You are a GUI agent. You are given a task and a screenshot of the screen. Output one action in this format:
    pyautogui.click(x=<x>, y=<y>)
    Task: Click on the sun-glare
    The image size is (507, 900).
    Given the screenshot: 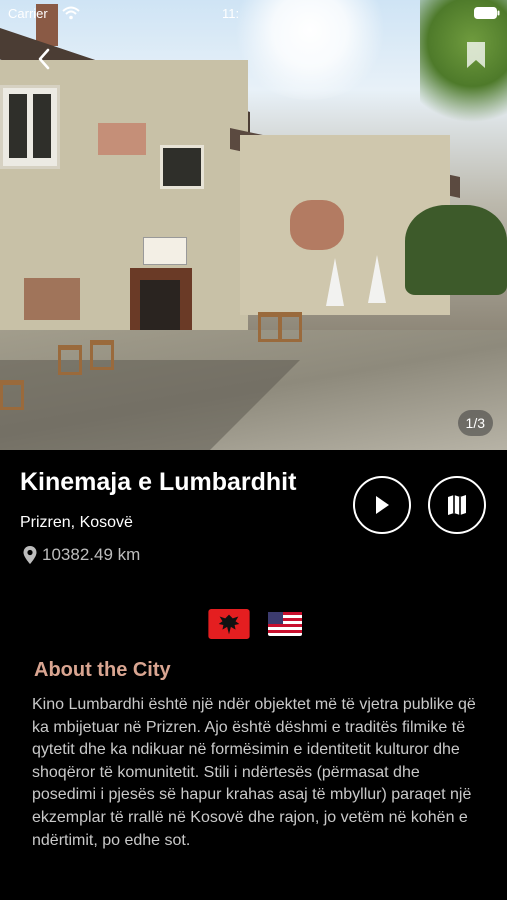 What is the action you would take?
    pyautogui.click(x=310, y=50)
    